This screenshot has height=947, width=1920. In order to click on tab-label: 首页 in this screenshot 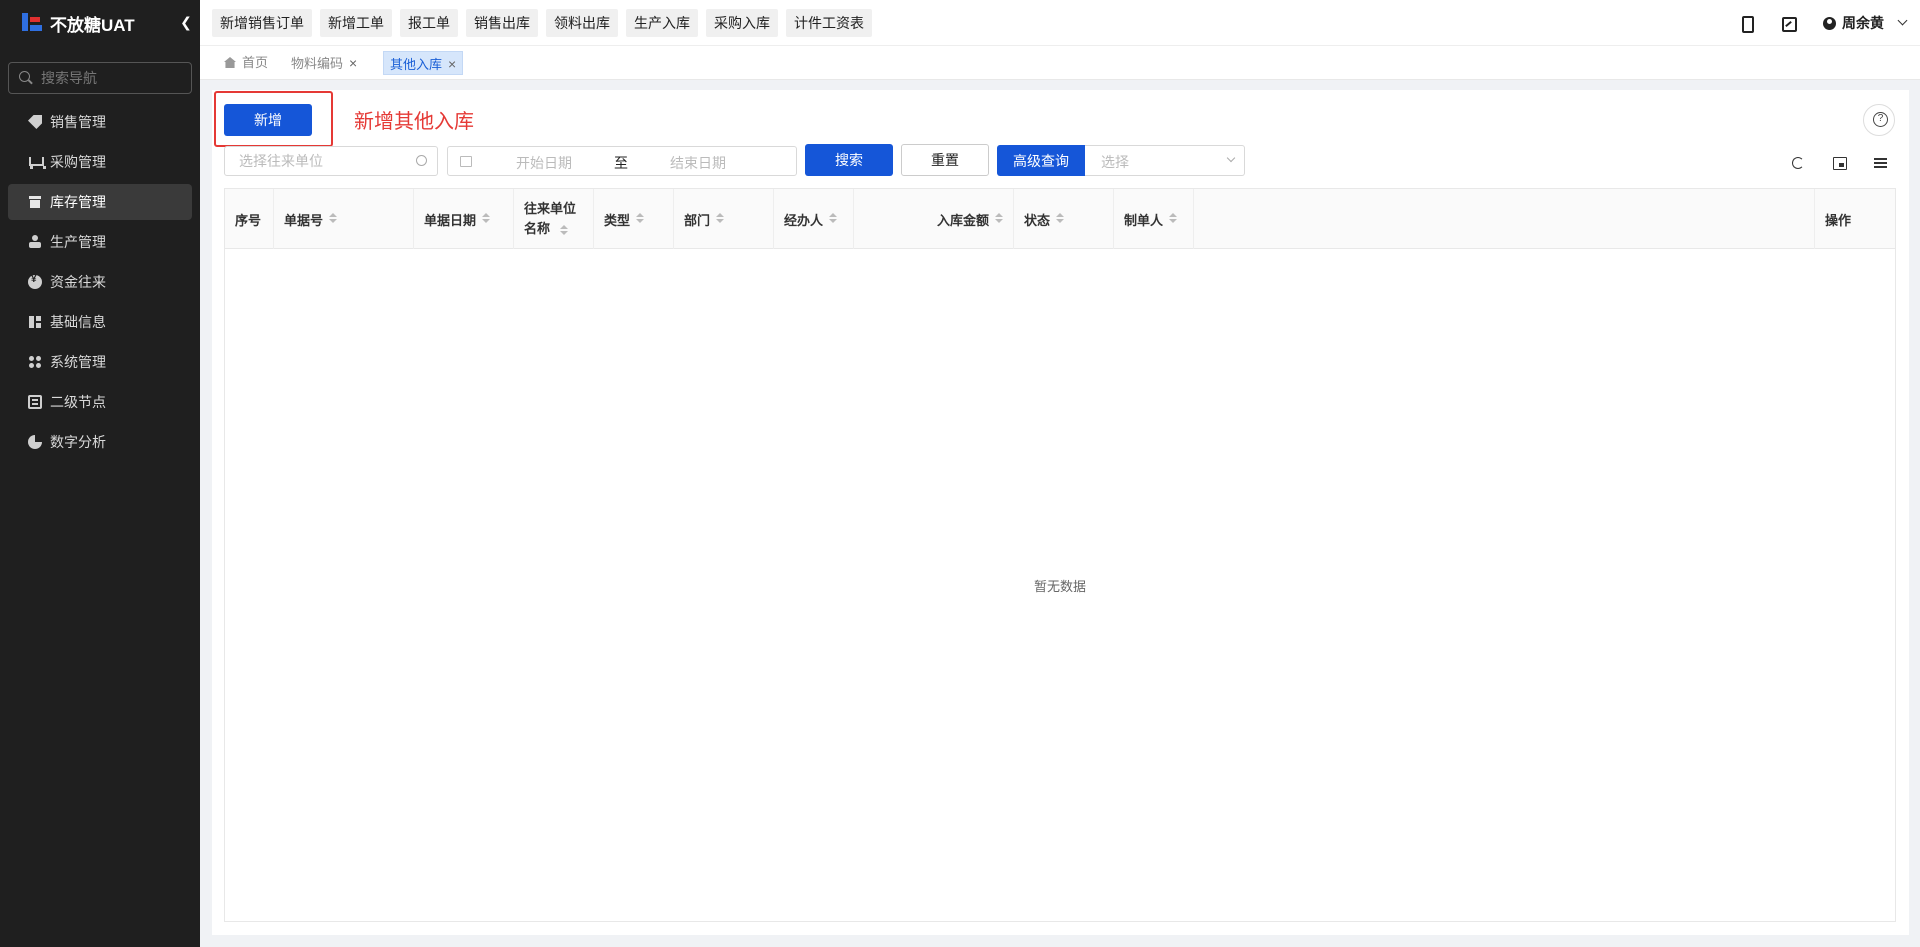, I will do `click(255, 62)`.